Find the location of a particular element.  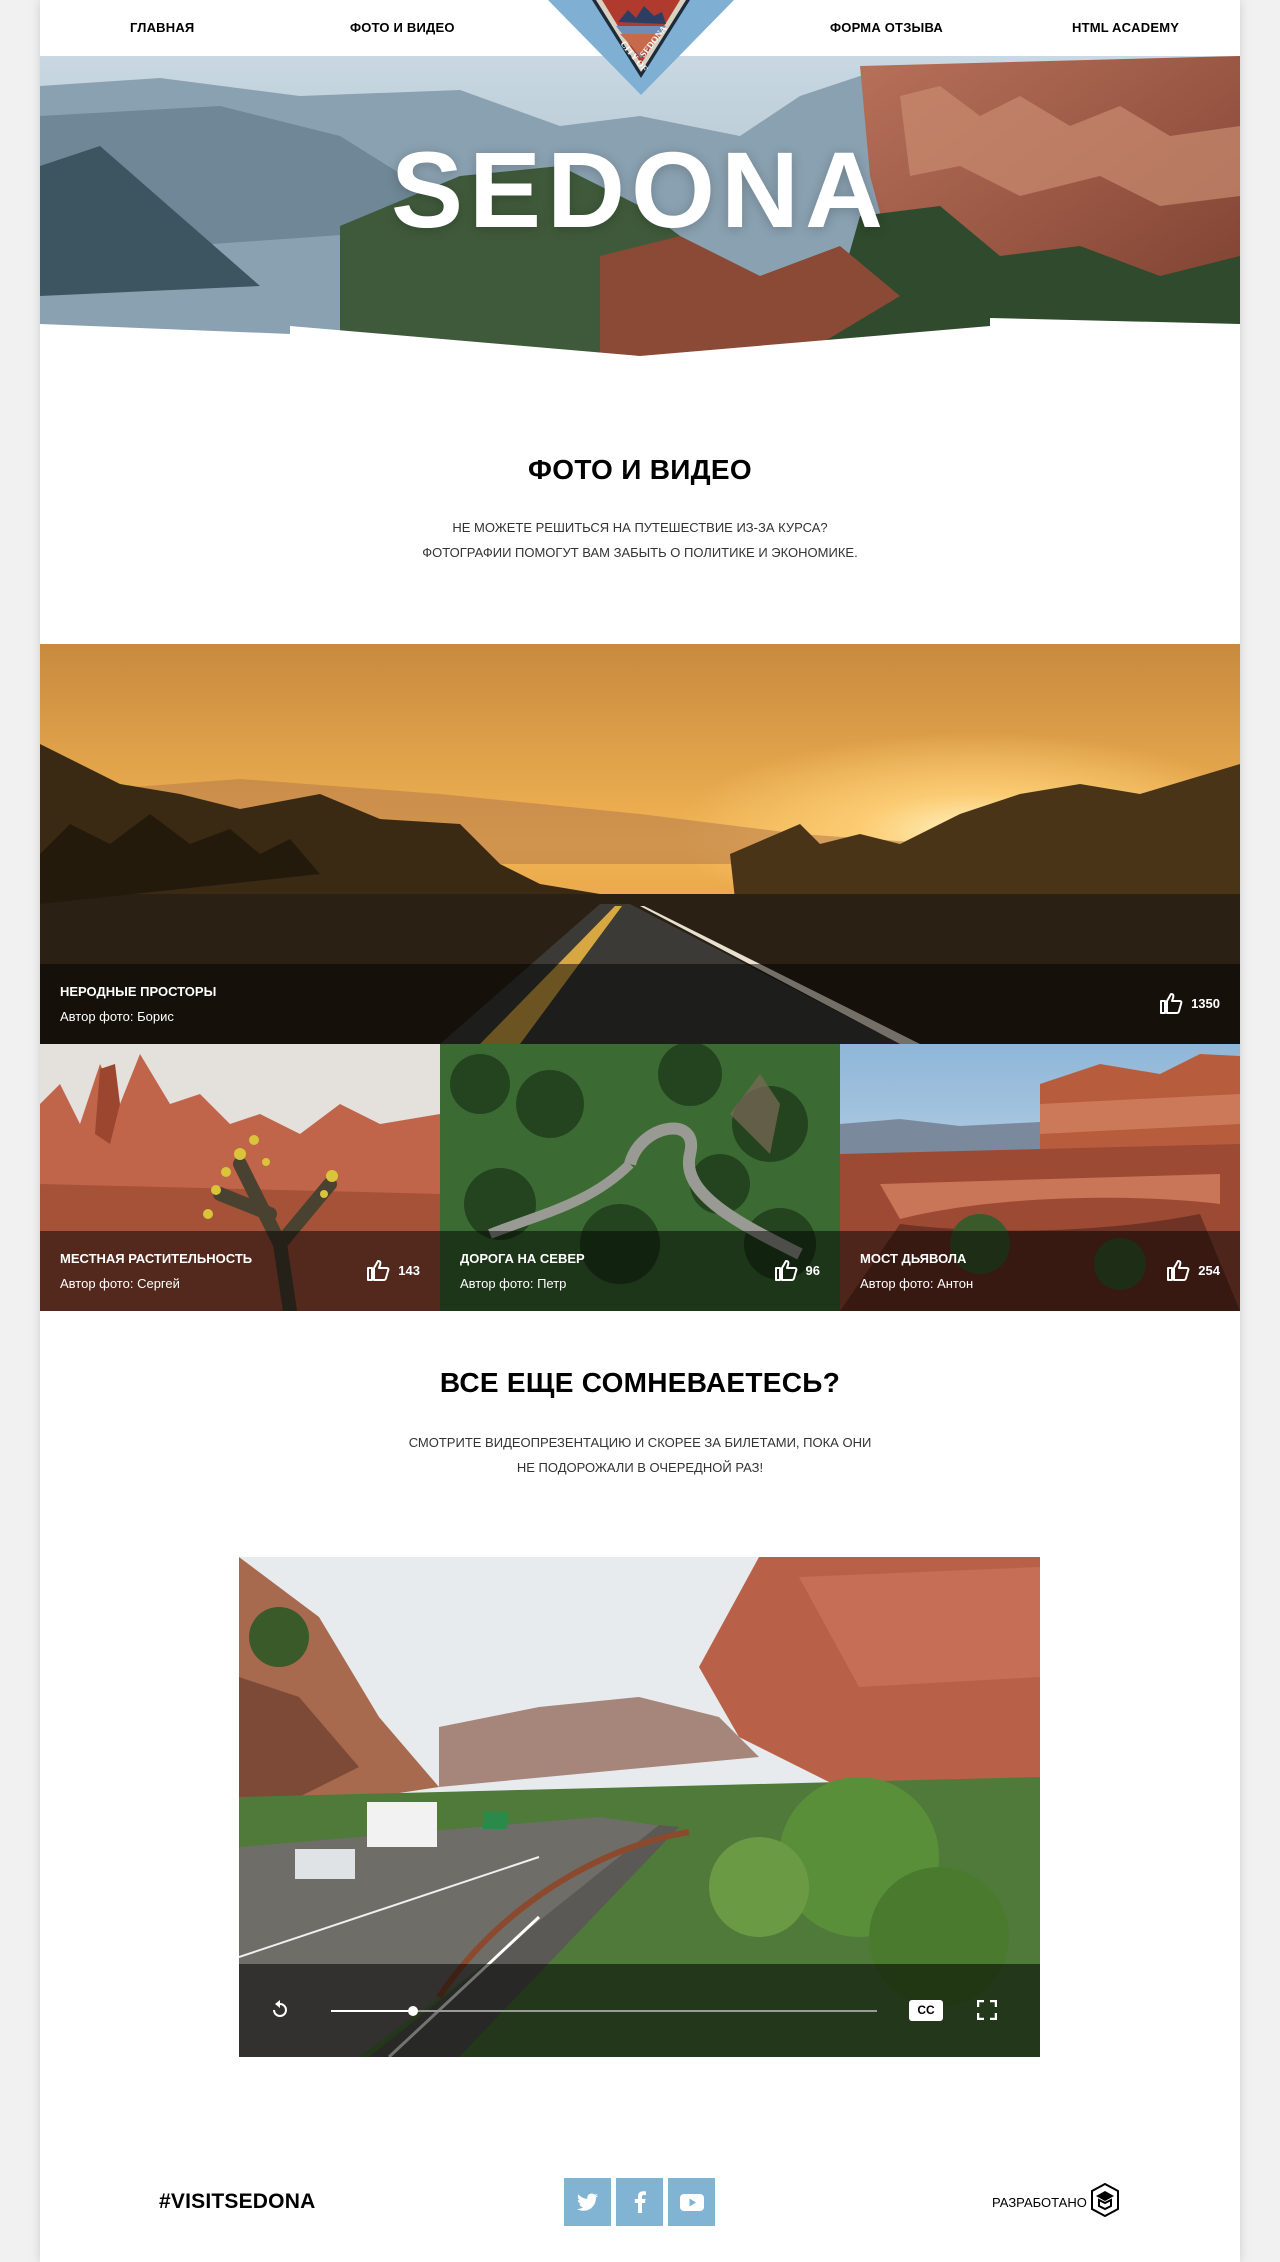

html-academy-logo-link is located at coordinates (1105, 2202).